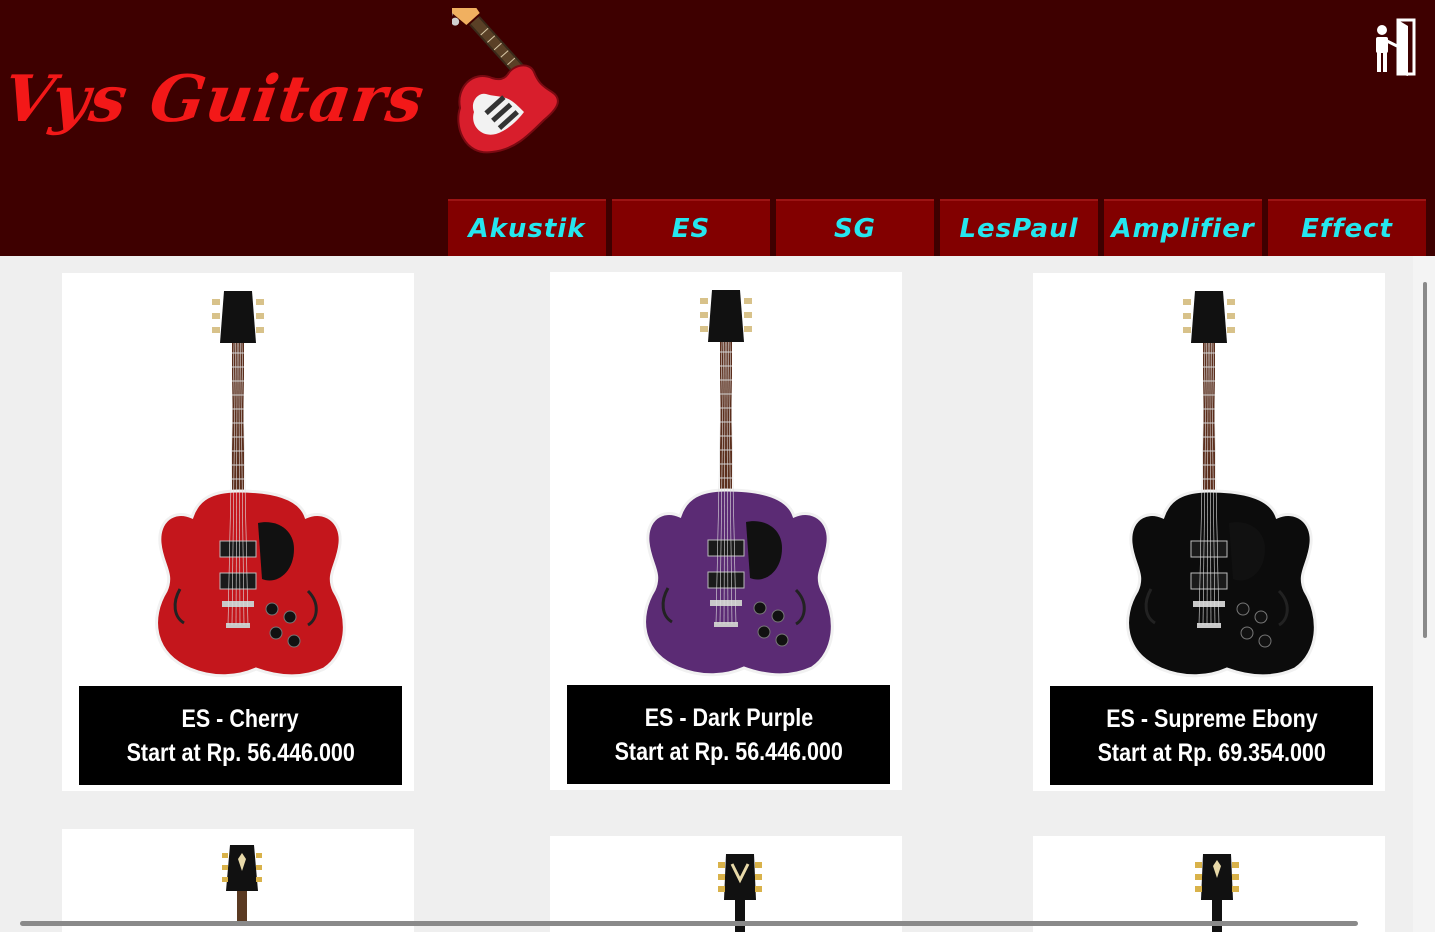 This screenshot has height=932, width=1435. What do you see at coordinates (1183, 227) in the screenshot?
I see `nav-tab-amplifier: Amplifier` at bounding box center [1183, 227].